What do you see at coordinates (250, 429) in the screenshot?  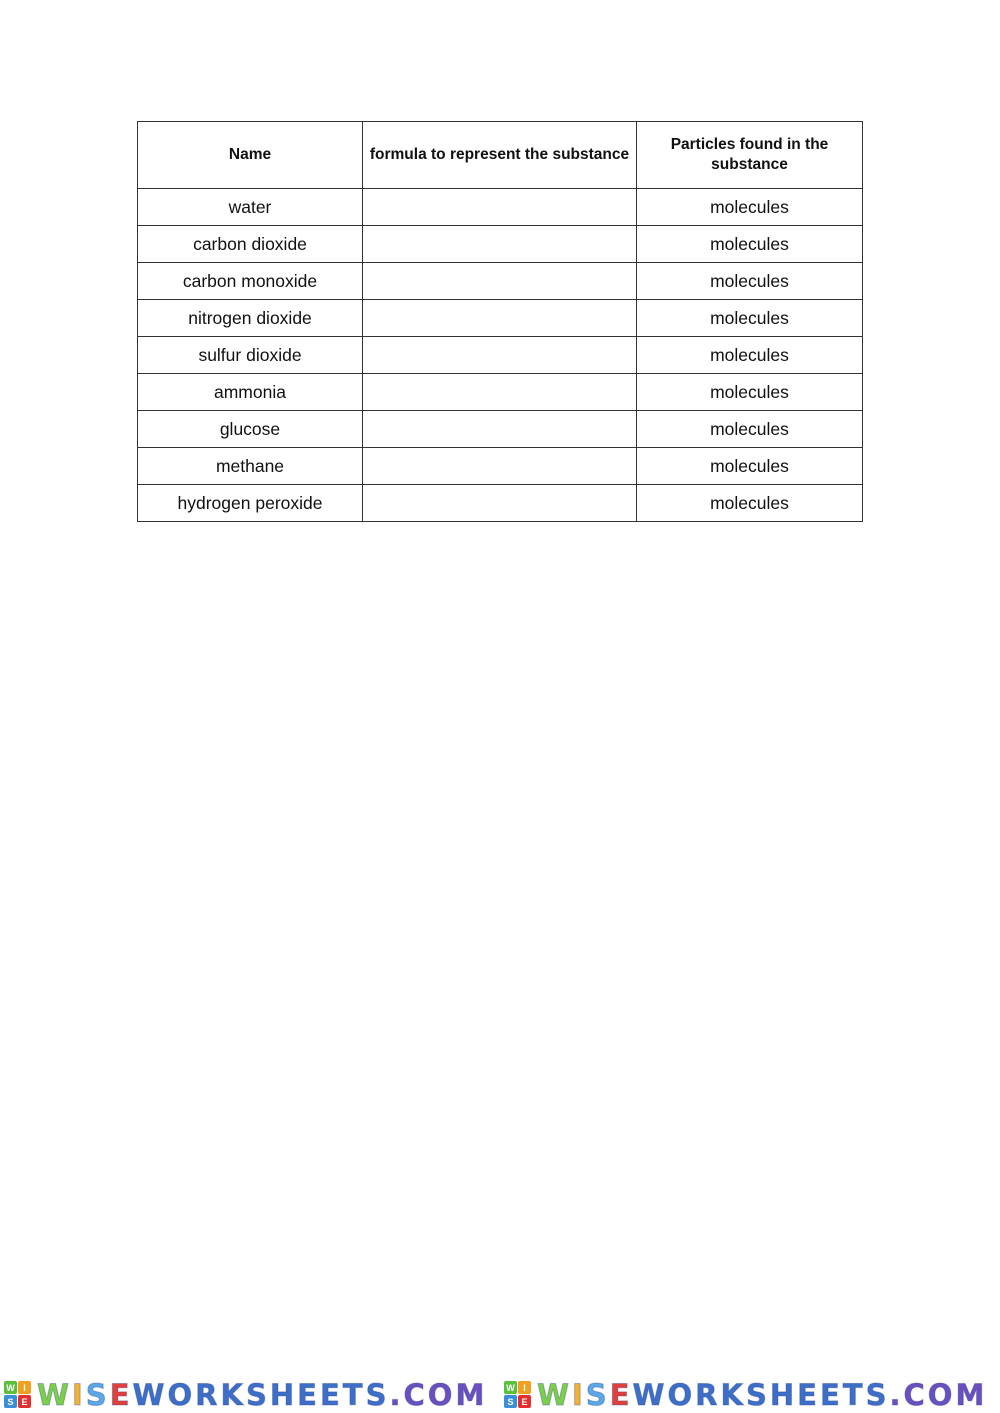 I see `cell-name: glucose` at bounding box center [250, 429].